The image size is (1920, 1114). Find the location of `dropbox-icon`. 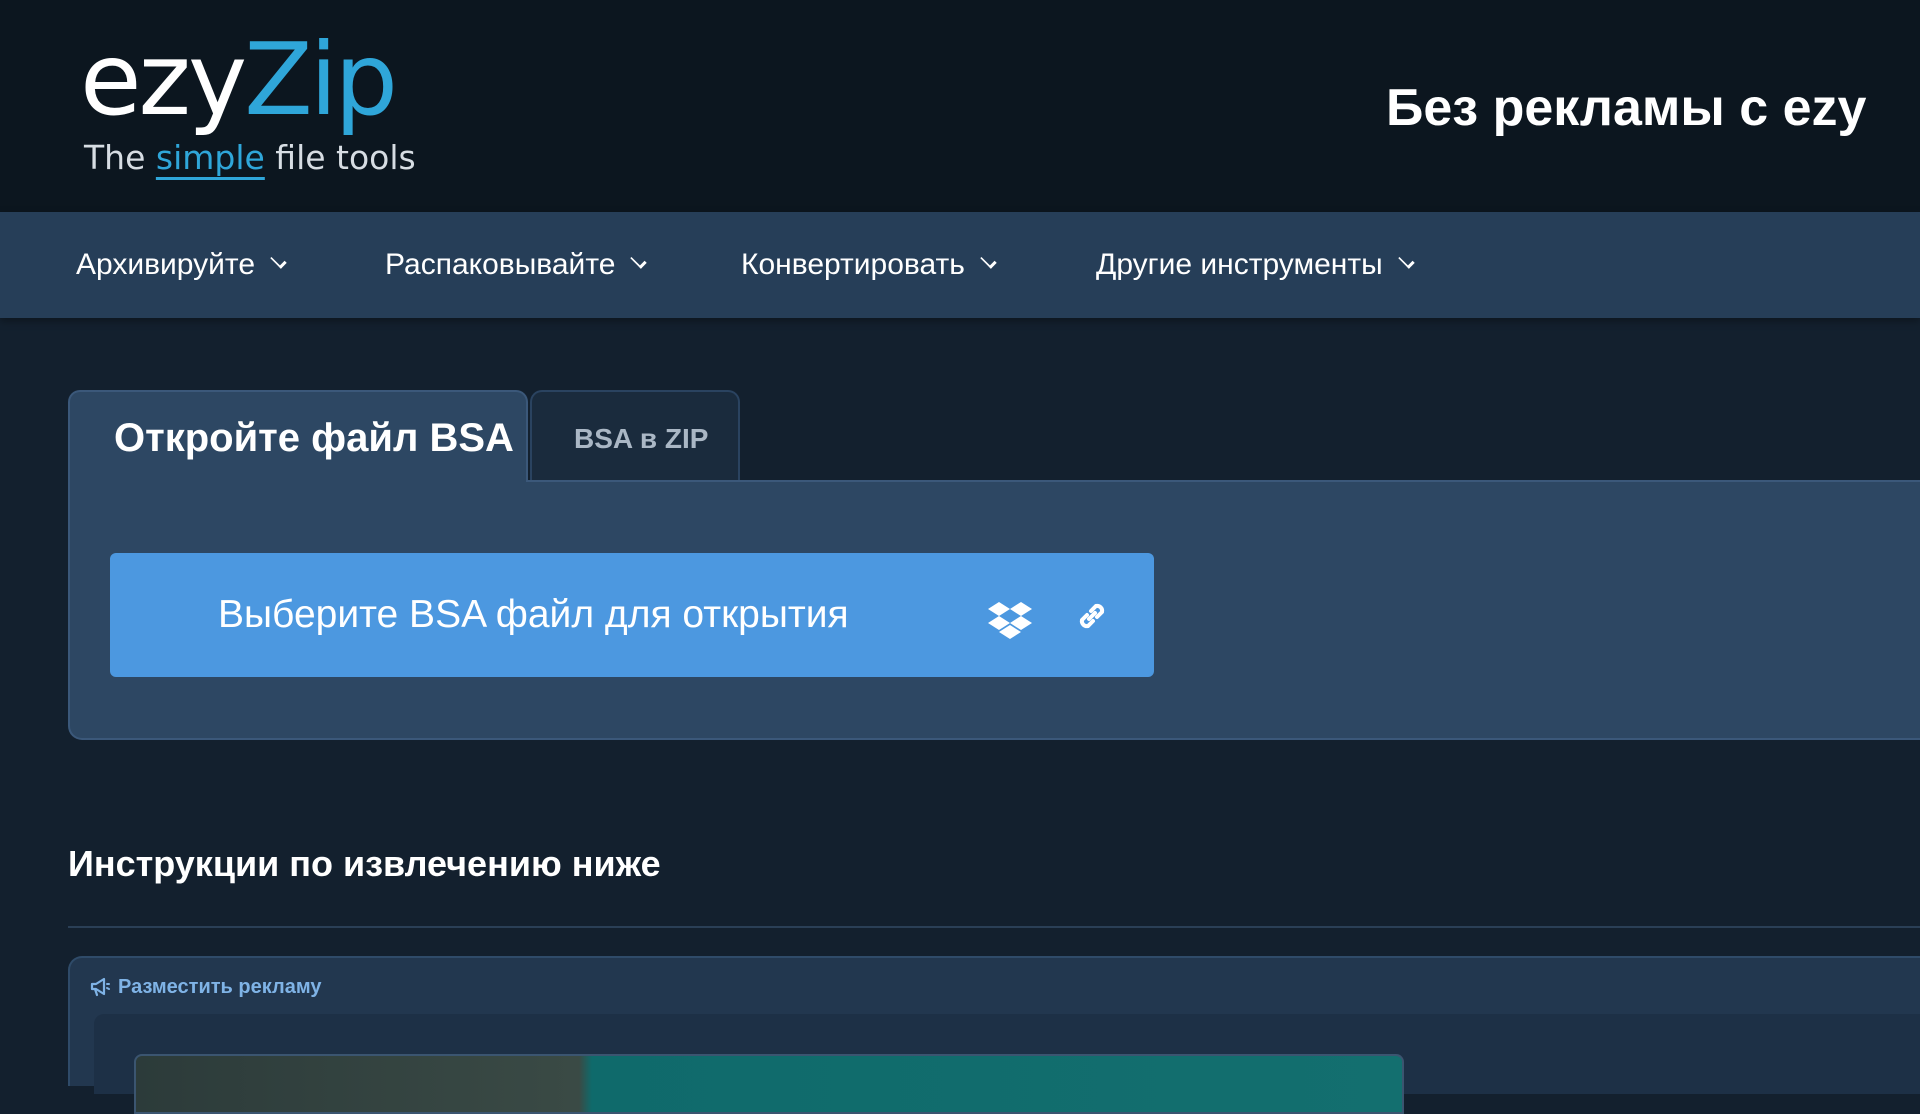

dropbox-icon is located at coordinates (1010, 620).